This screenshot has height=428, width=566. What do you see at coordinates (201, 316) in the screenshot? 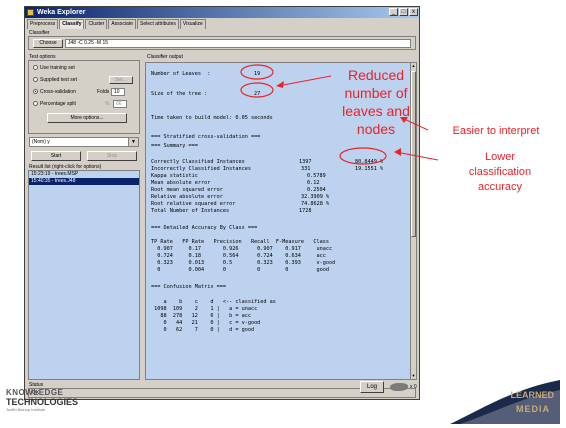
I see `confusion-row: 88 278 12 6 | b = acc` at bounding box center [201, 316].